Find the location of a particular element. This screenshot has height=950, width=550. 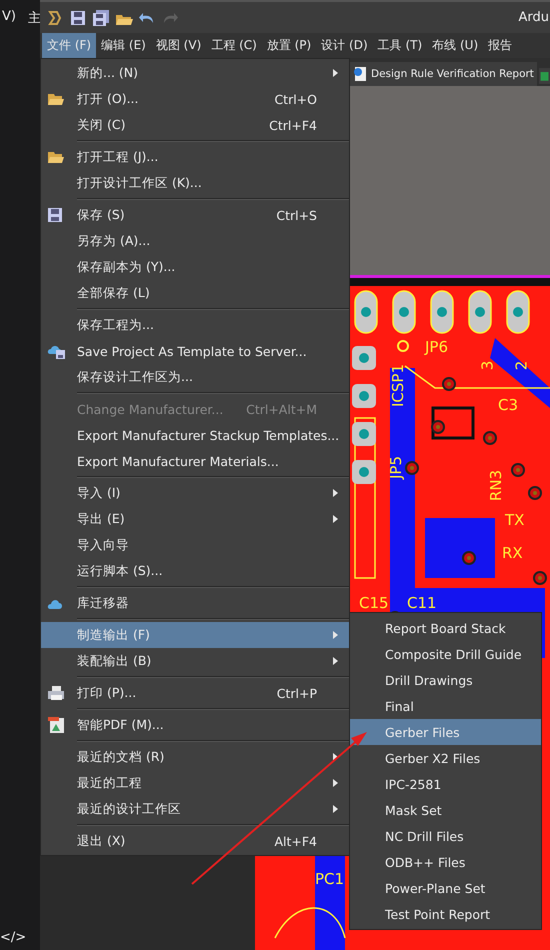

menu-item: 打印 (P)... Ctrl+P is located at coordinates (195, 693).